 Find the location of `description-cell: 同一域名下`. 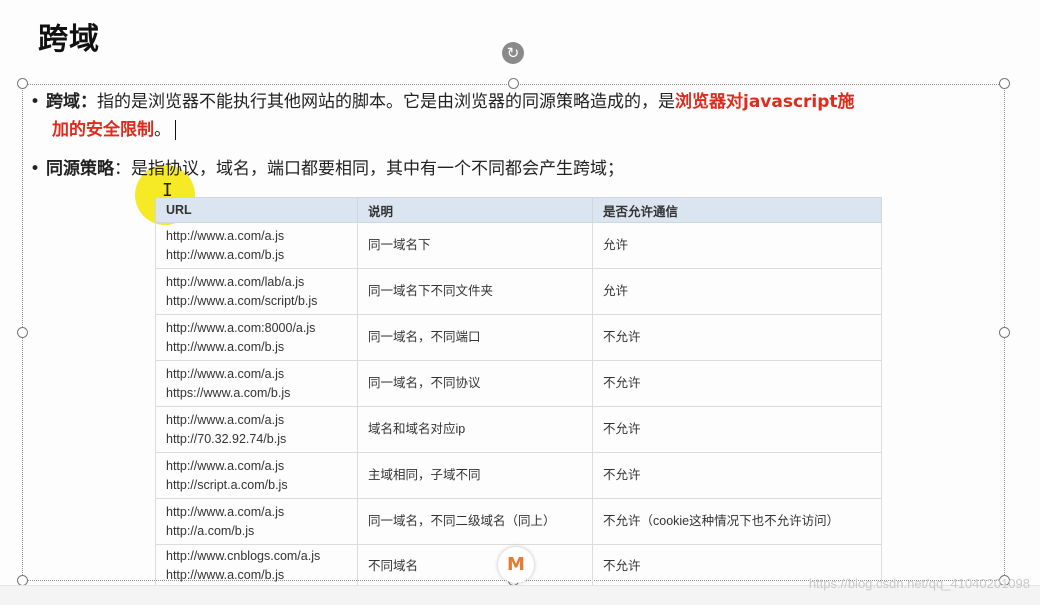

description-cell: 同一域名下 is located at coordinates (475, 245).